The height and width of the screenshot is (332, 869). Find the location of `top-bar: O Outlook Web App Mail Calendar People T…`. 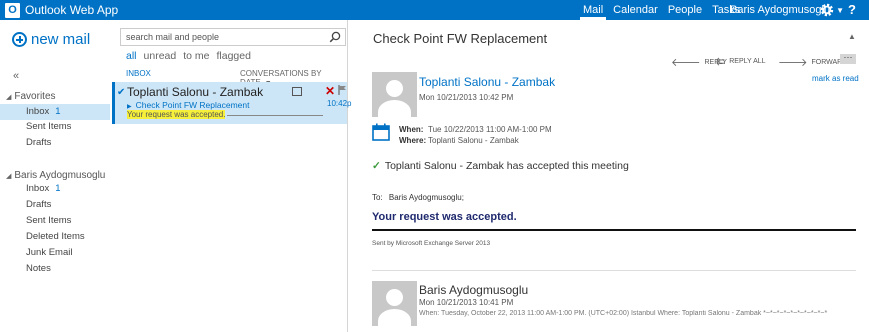

top-bar: O Outlook Web App Mail Calendar People T… is located at coordinates (434, 10).